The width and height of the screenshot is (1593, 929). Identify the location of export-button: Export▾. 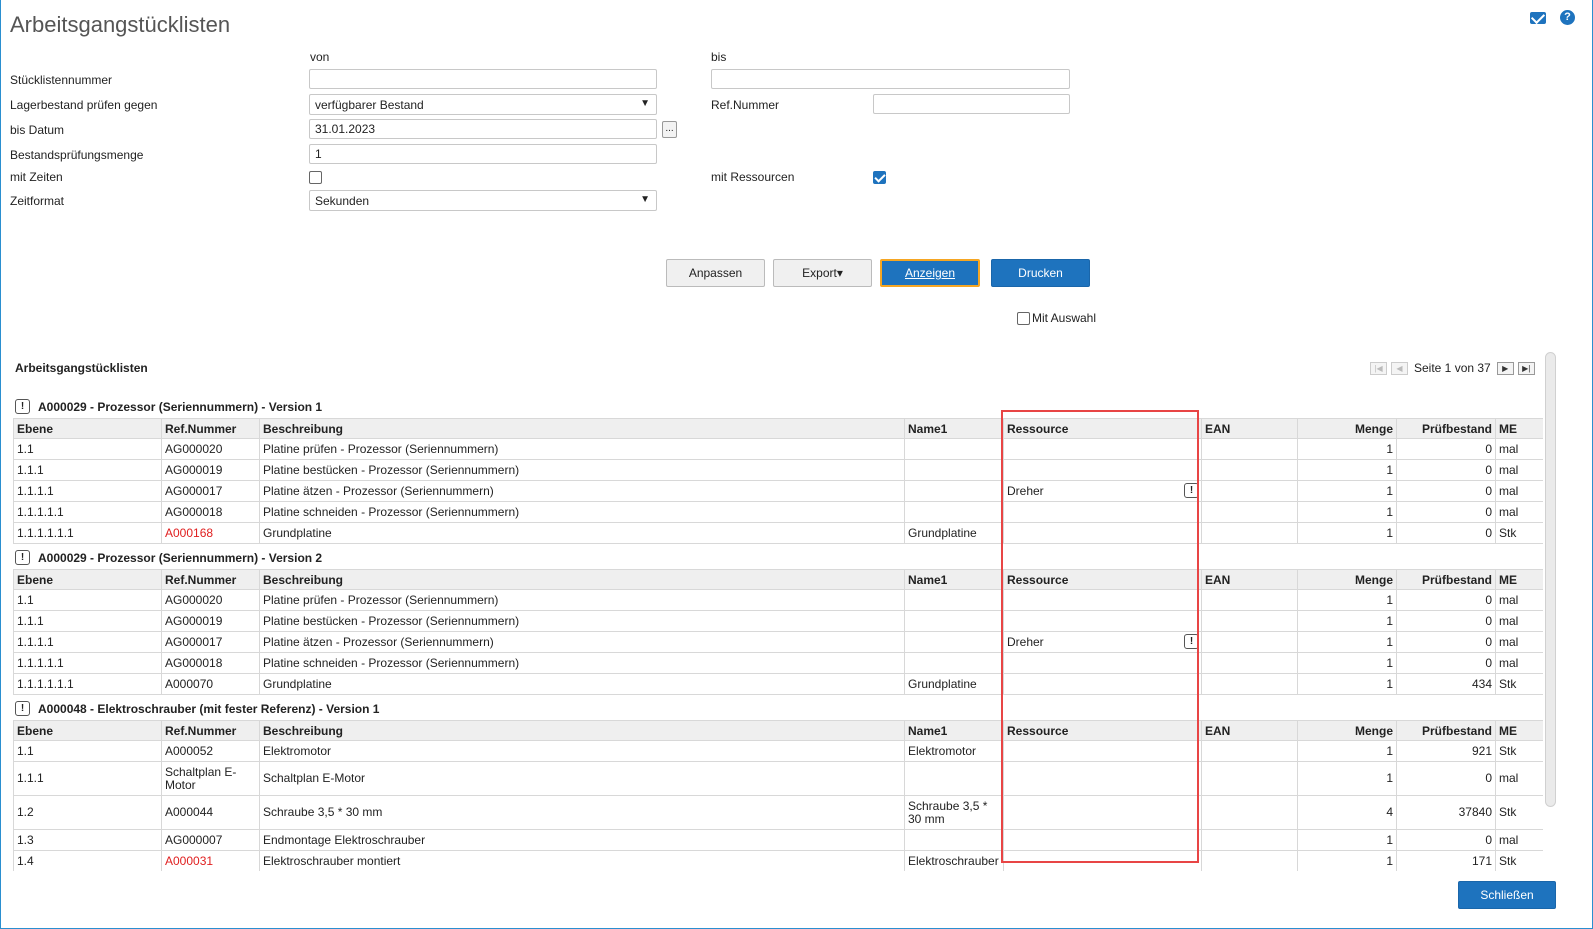
(822, 273).